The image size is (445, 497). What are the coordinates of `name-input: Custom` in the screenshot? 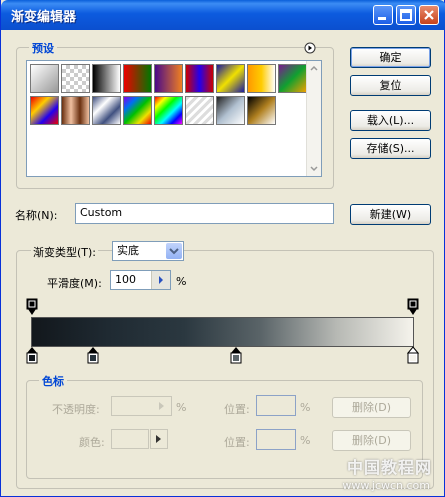 It's located at (204, 213).